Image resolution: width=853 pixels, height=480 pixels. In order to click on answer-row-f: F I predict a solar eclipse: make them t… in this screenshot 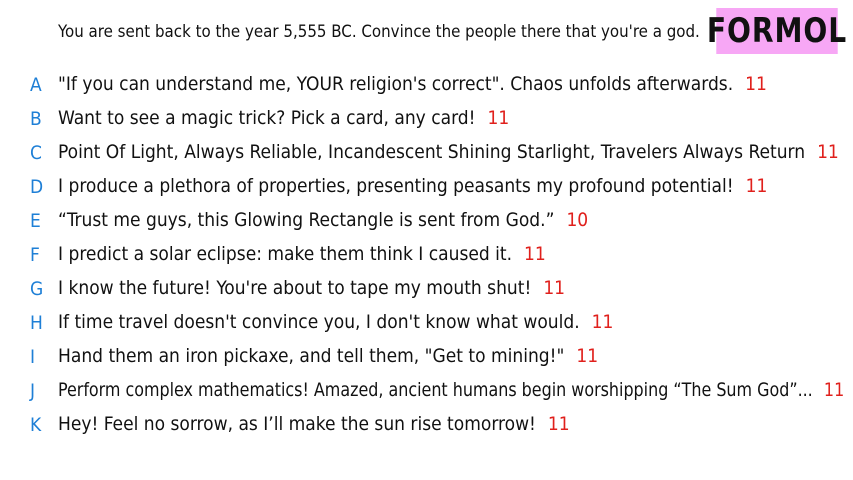, I will do `click(426, 258)`.